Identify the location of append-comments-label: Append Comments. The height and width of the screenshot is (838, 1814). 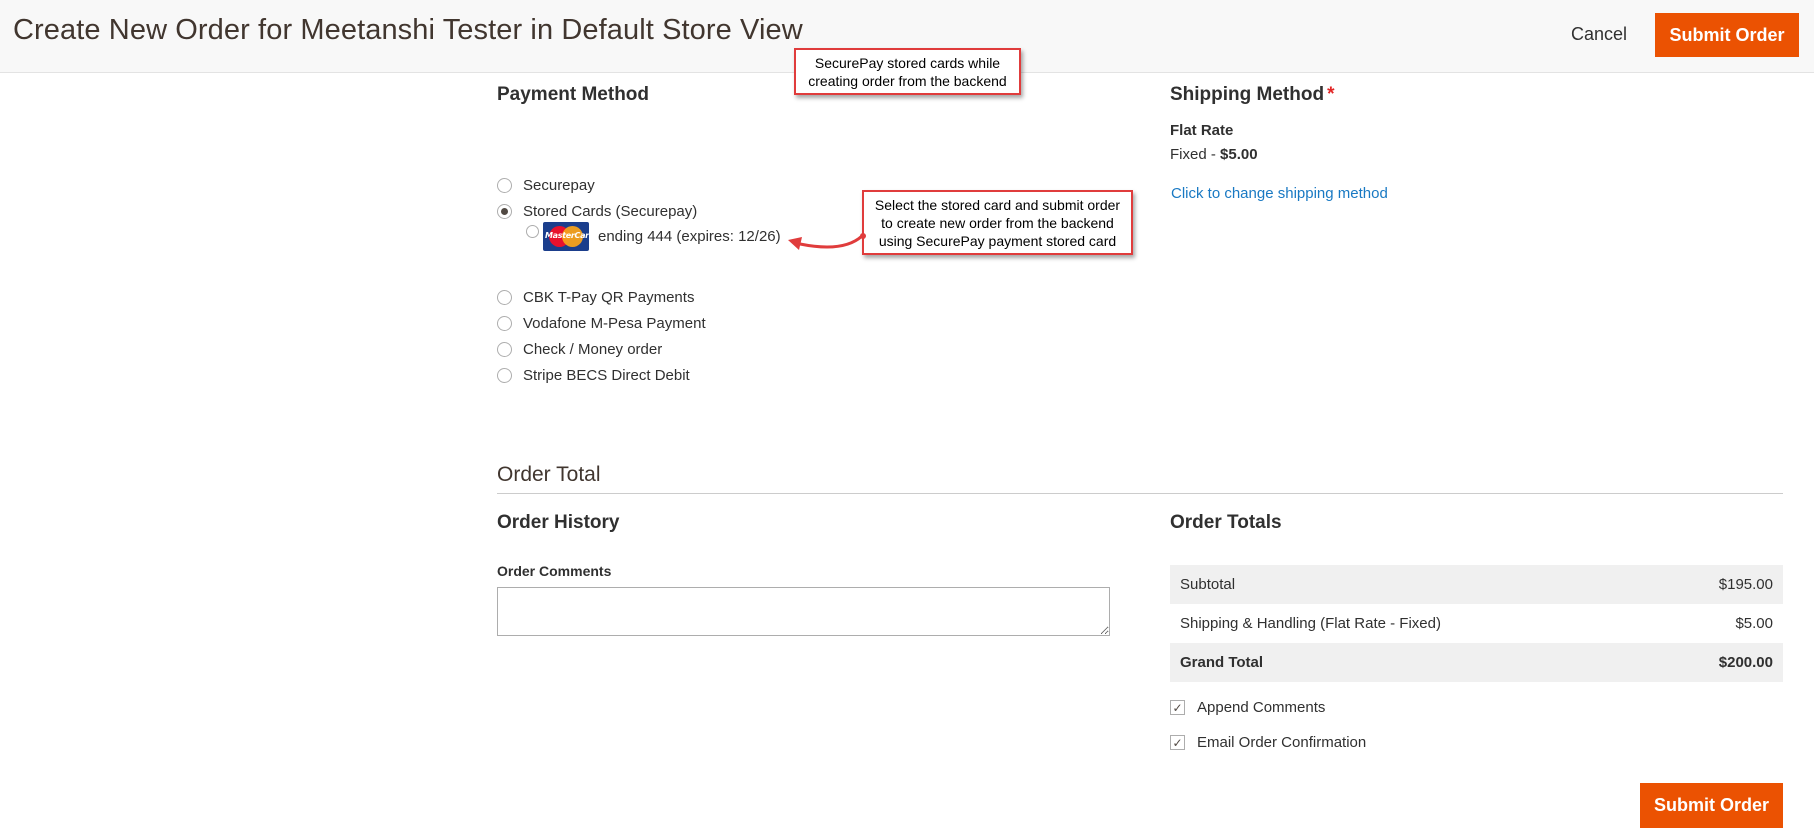
(1261, 707).